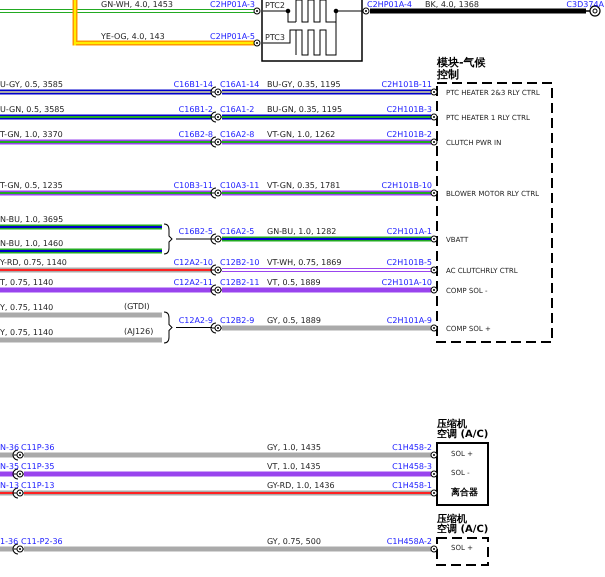 Image resolution: width=605 pixels, height=577 pixels. Describe the element at coordinates (10, 448) in the screenshot. I see `connector-label: N-36` at that location.